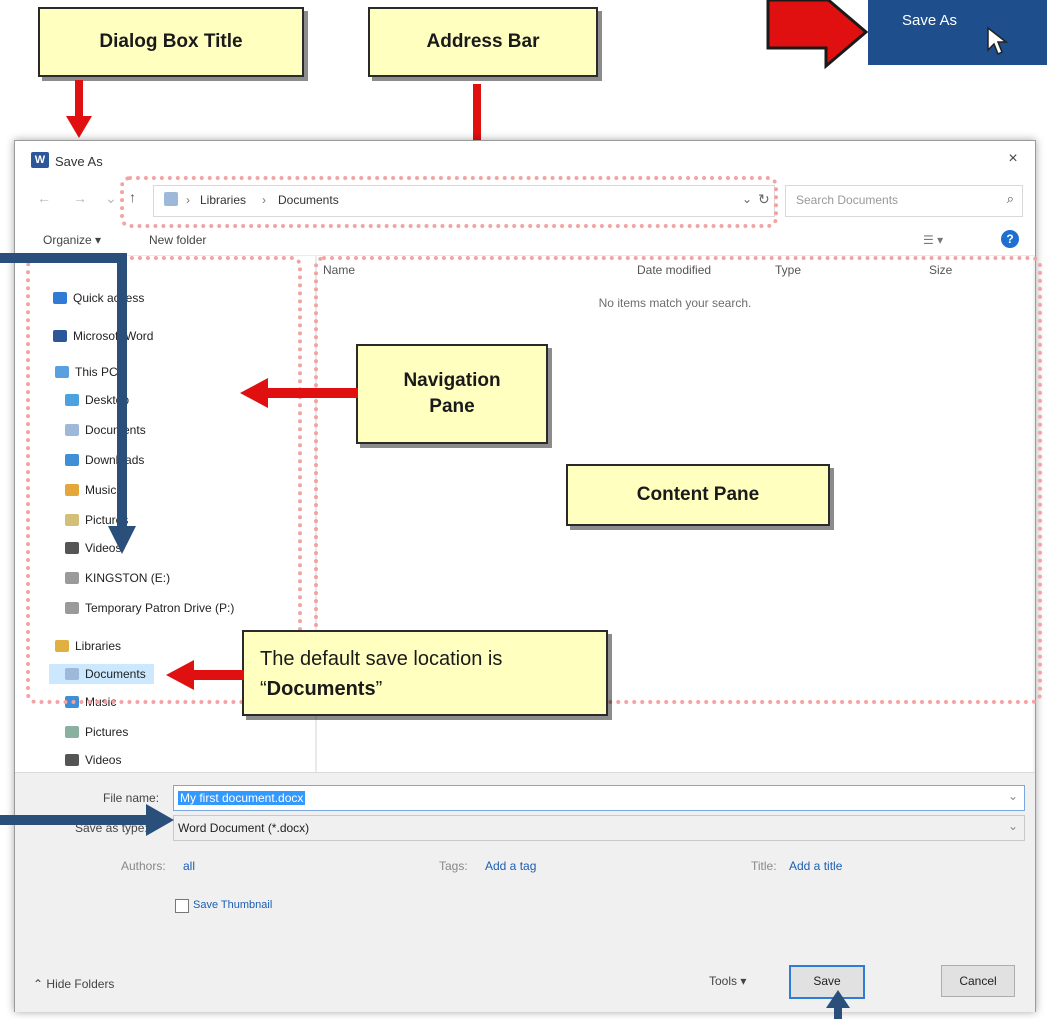 Image resolution: width=1047 pixels, height=1019 pixels. Describe the element at coordinates (72, 732) in the screenshot. I see `pictures-library-icon` at that location.